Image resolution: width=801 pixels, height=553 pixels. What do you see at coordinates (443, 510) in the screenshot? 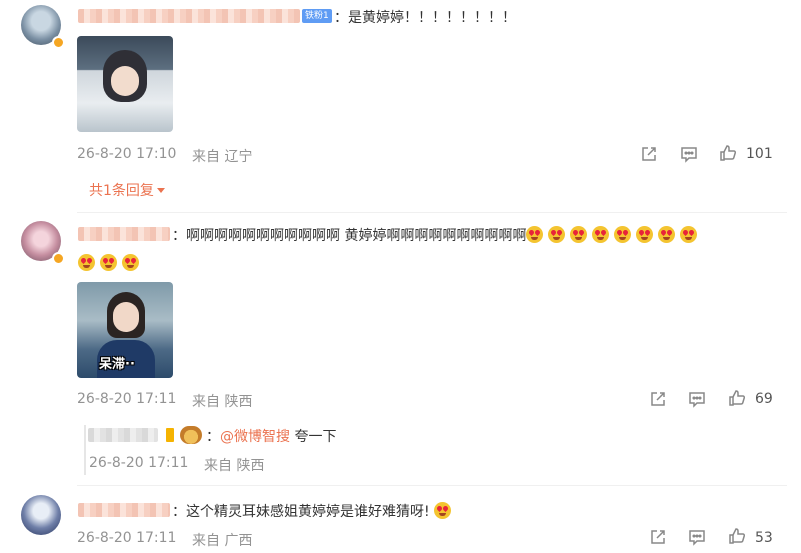
I see `crying-emoji-icon` at bounding box center [443, 510].